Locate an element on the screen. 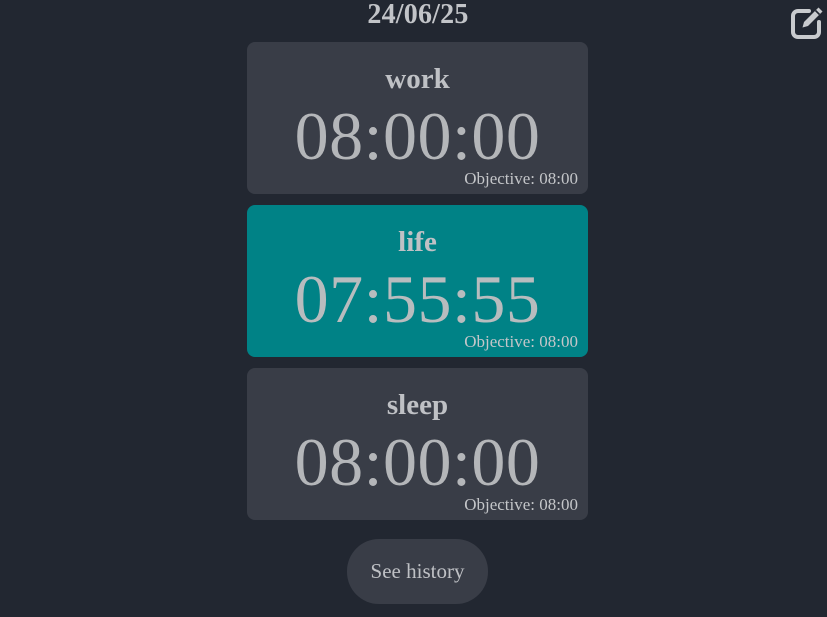  category-card-work: work 08:00:00 Objective: 08:00 is located at coordinates (417, 118).